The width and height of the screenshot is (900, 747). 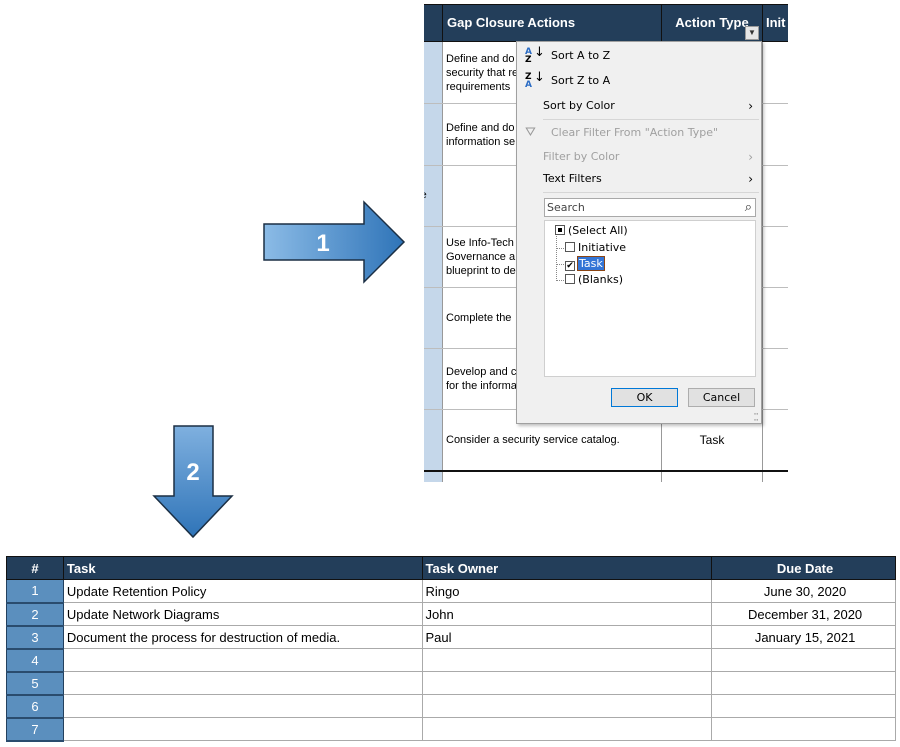 What do you see at coordinates (644, 397) in the screenshot?
I see `ok-button: OK` at bounding box center [644, 397].